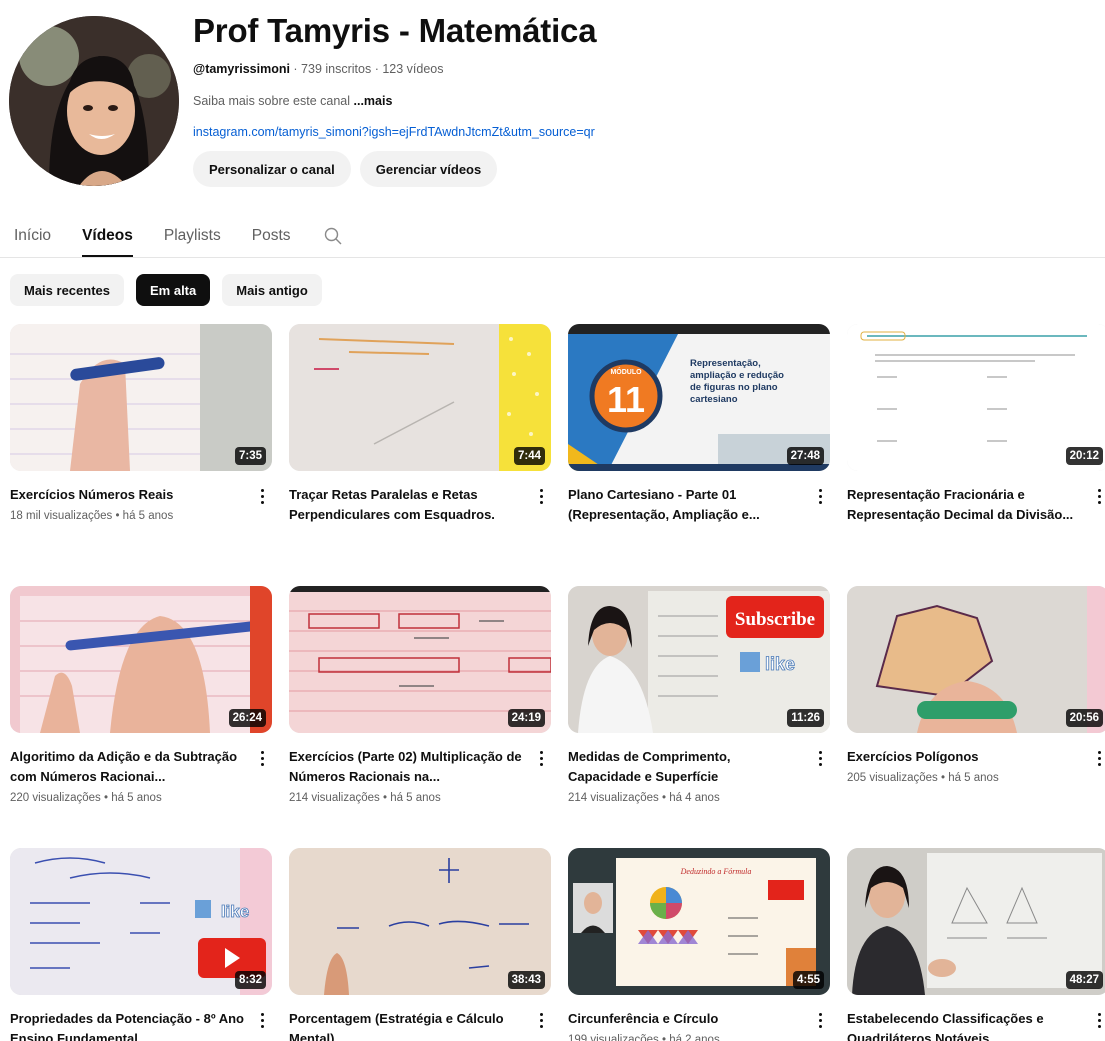 The image size is (1105, 1041). Describe the element at coordinates (626, 371) in the screenshot. I see `module-label: MÓDULO` at that location.